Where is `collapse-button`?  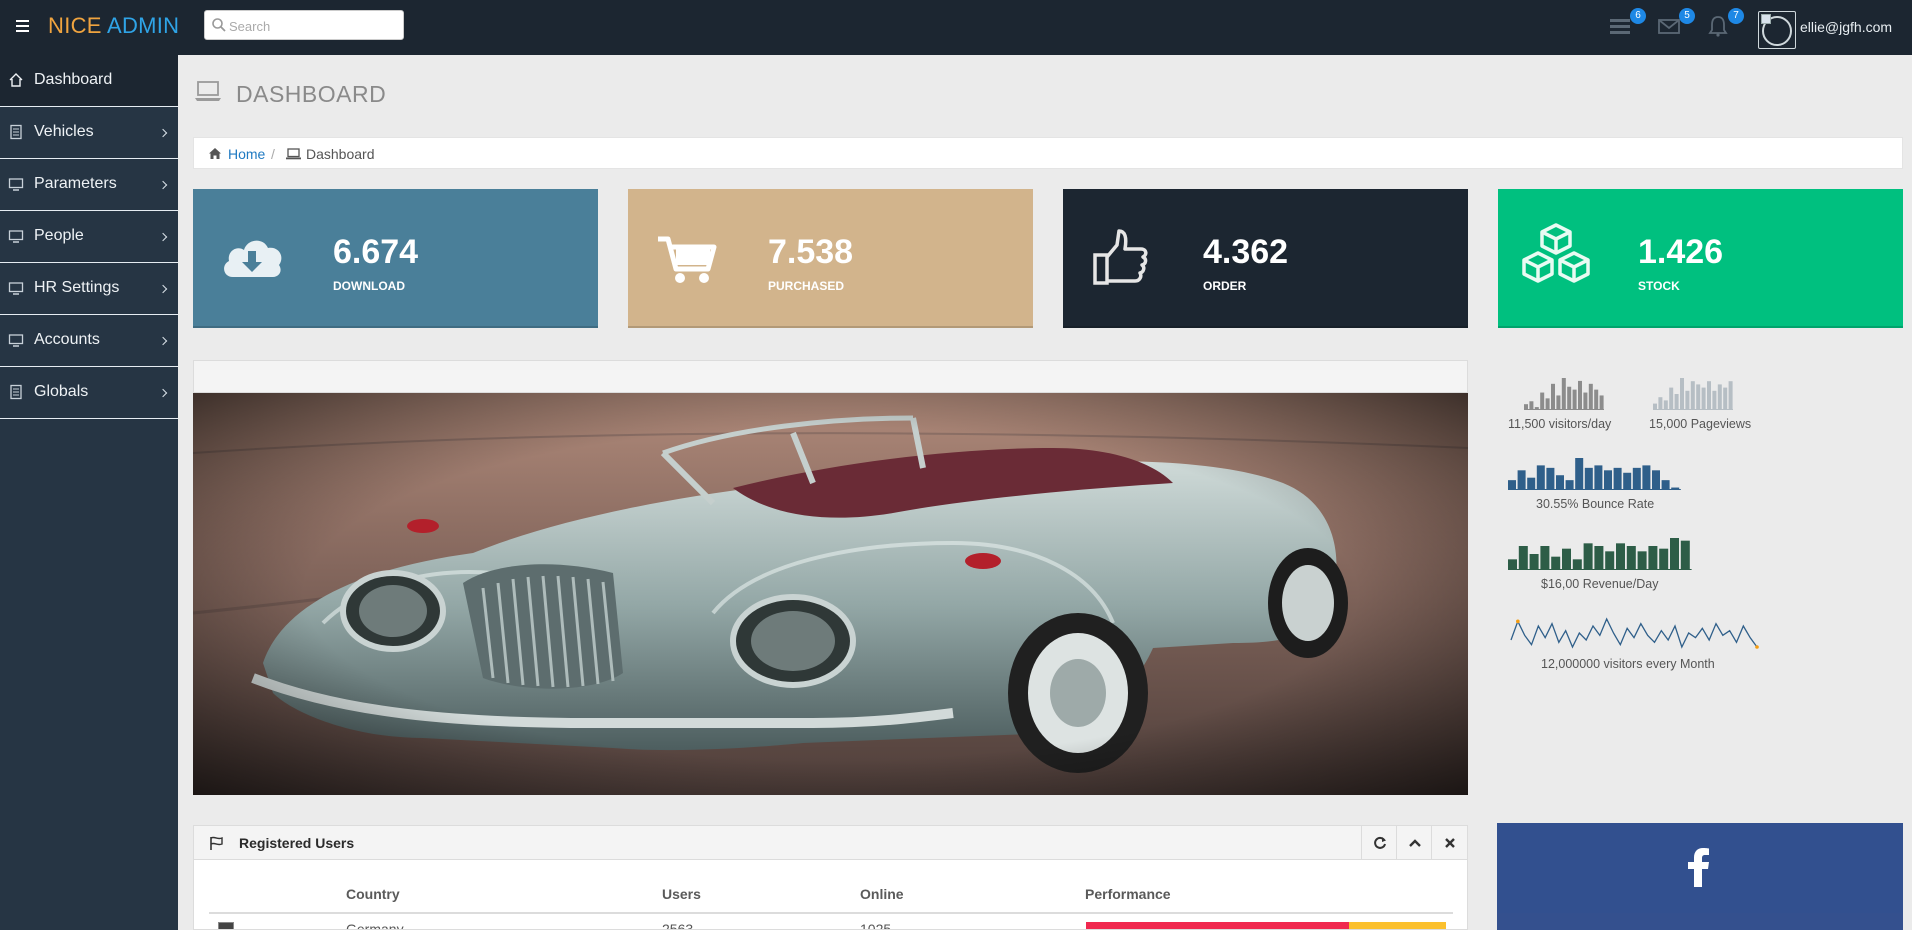
collapse-button is located at coordinates (1413, 843).